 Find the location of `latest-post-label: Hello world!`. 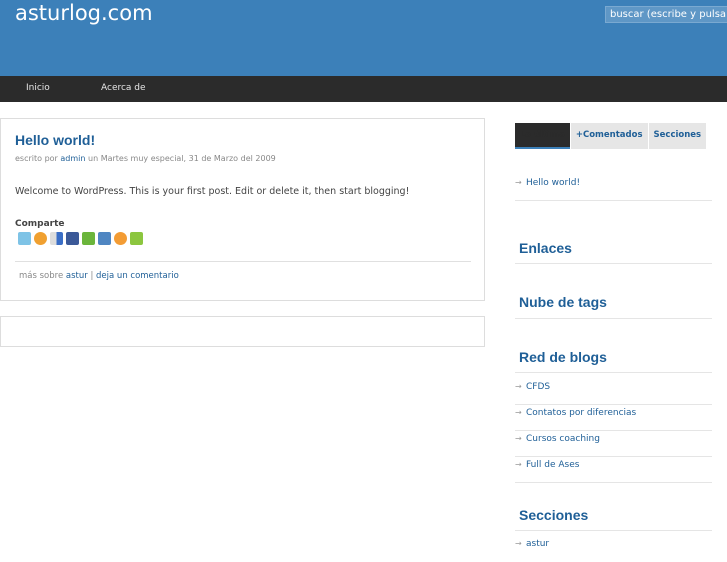

latest-post-label: Hello world! is located at coordinates (553, 183).